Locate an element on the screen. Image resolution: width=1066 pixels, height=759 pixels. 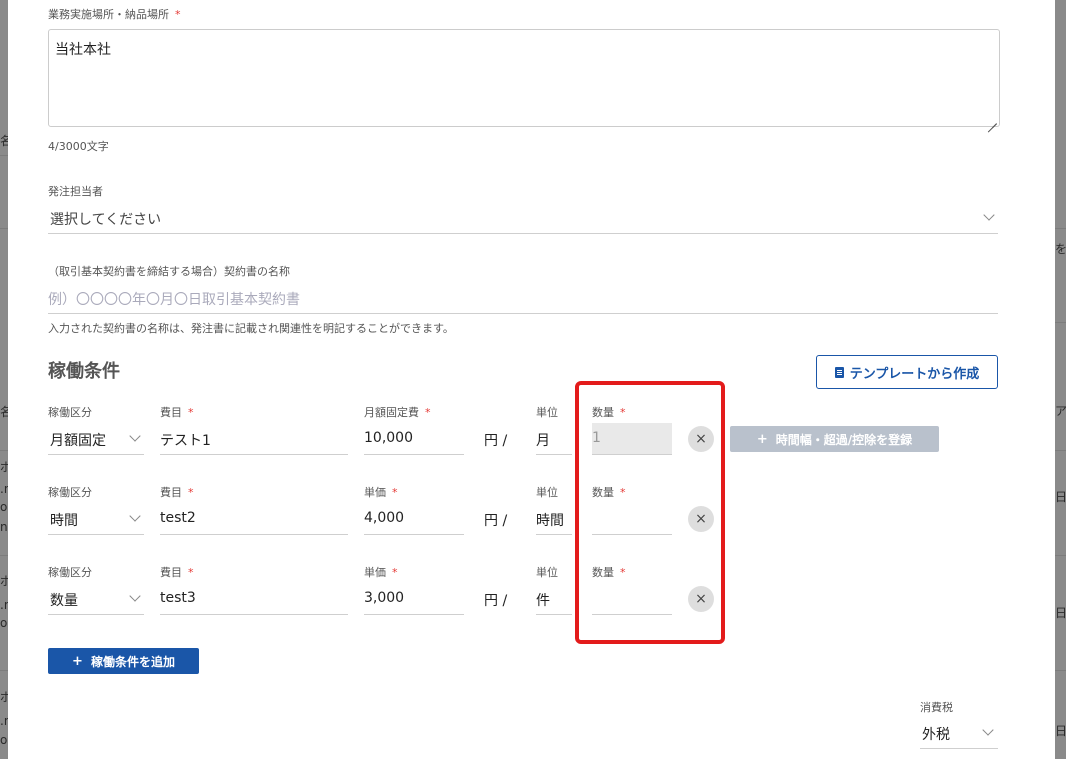
cost-item-input: テスト1 is located at coordinates (254, 439).